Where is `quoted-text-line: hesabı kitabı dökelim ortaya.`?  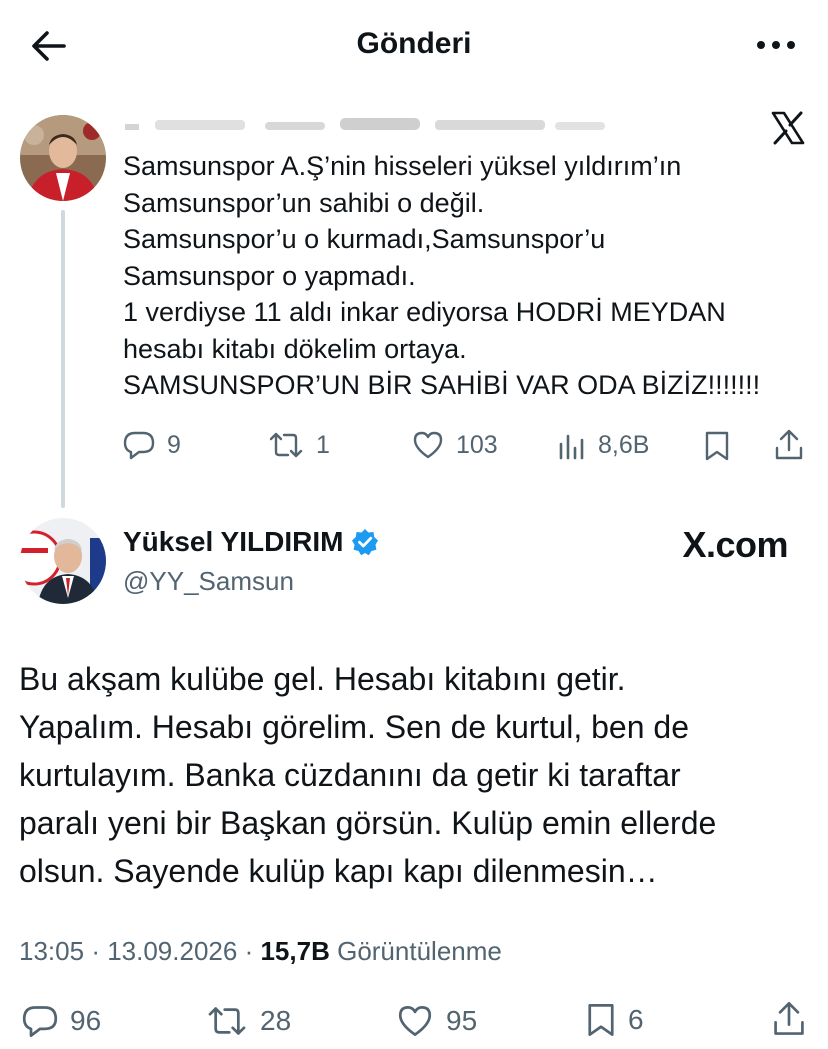 quoted-text-line: hesabı kitabı dökelim ortaya. is located at coordinates (295, 348).